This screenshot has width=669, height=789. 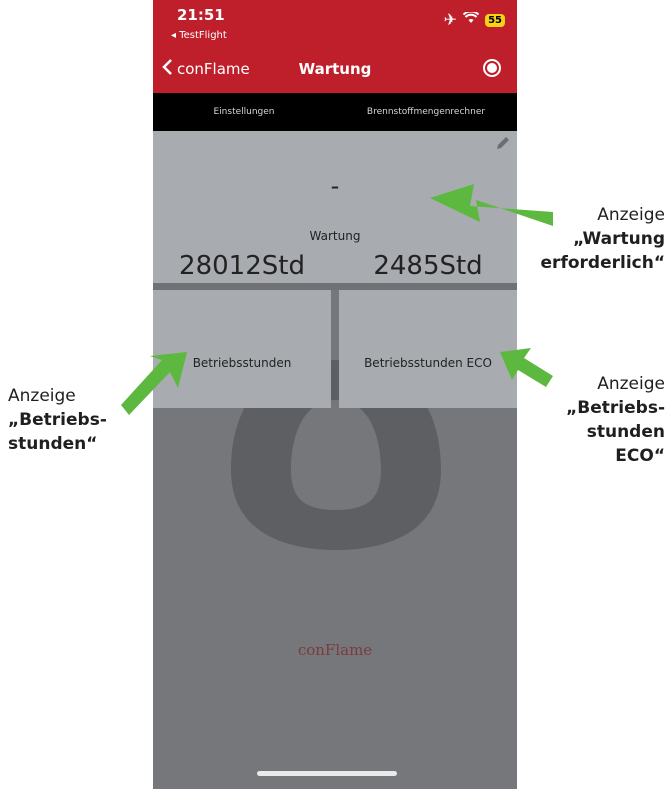 What do you see at coordinates (335, 650) in the screenshot?
I see `brand-name: conFlame` at bounding box center [335, 650].